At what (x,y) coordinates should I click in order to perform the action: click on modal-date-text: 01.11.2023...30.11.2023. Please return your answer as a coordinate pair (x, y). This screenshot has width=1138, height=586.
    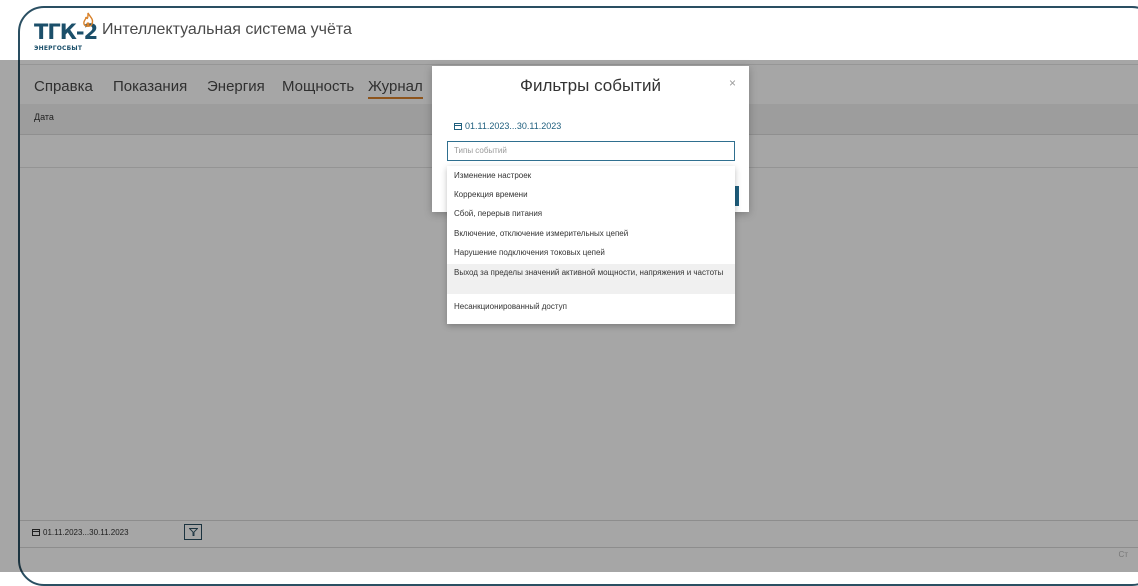
    Looking at the image, I should click on (513, 126).